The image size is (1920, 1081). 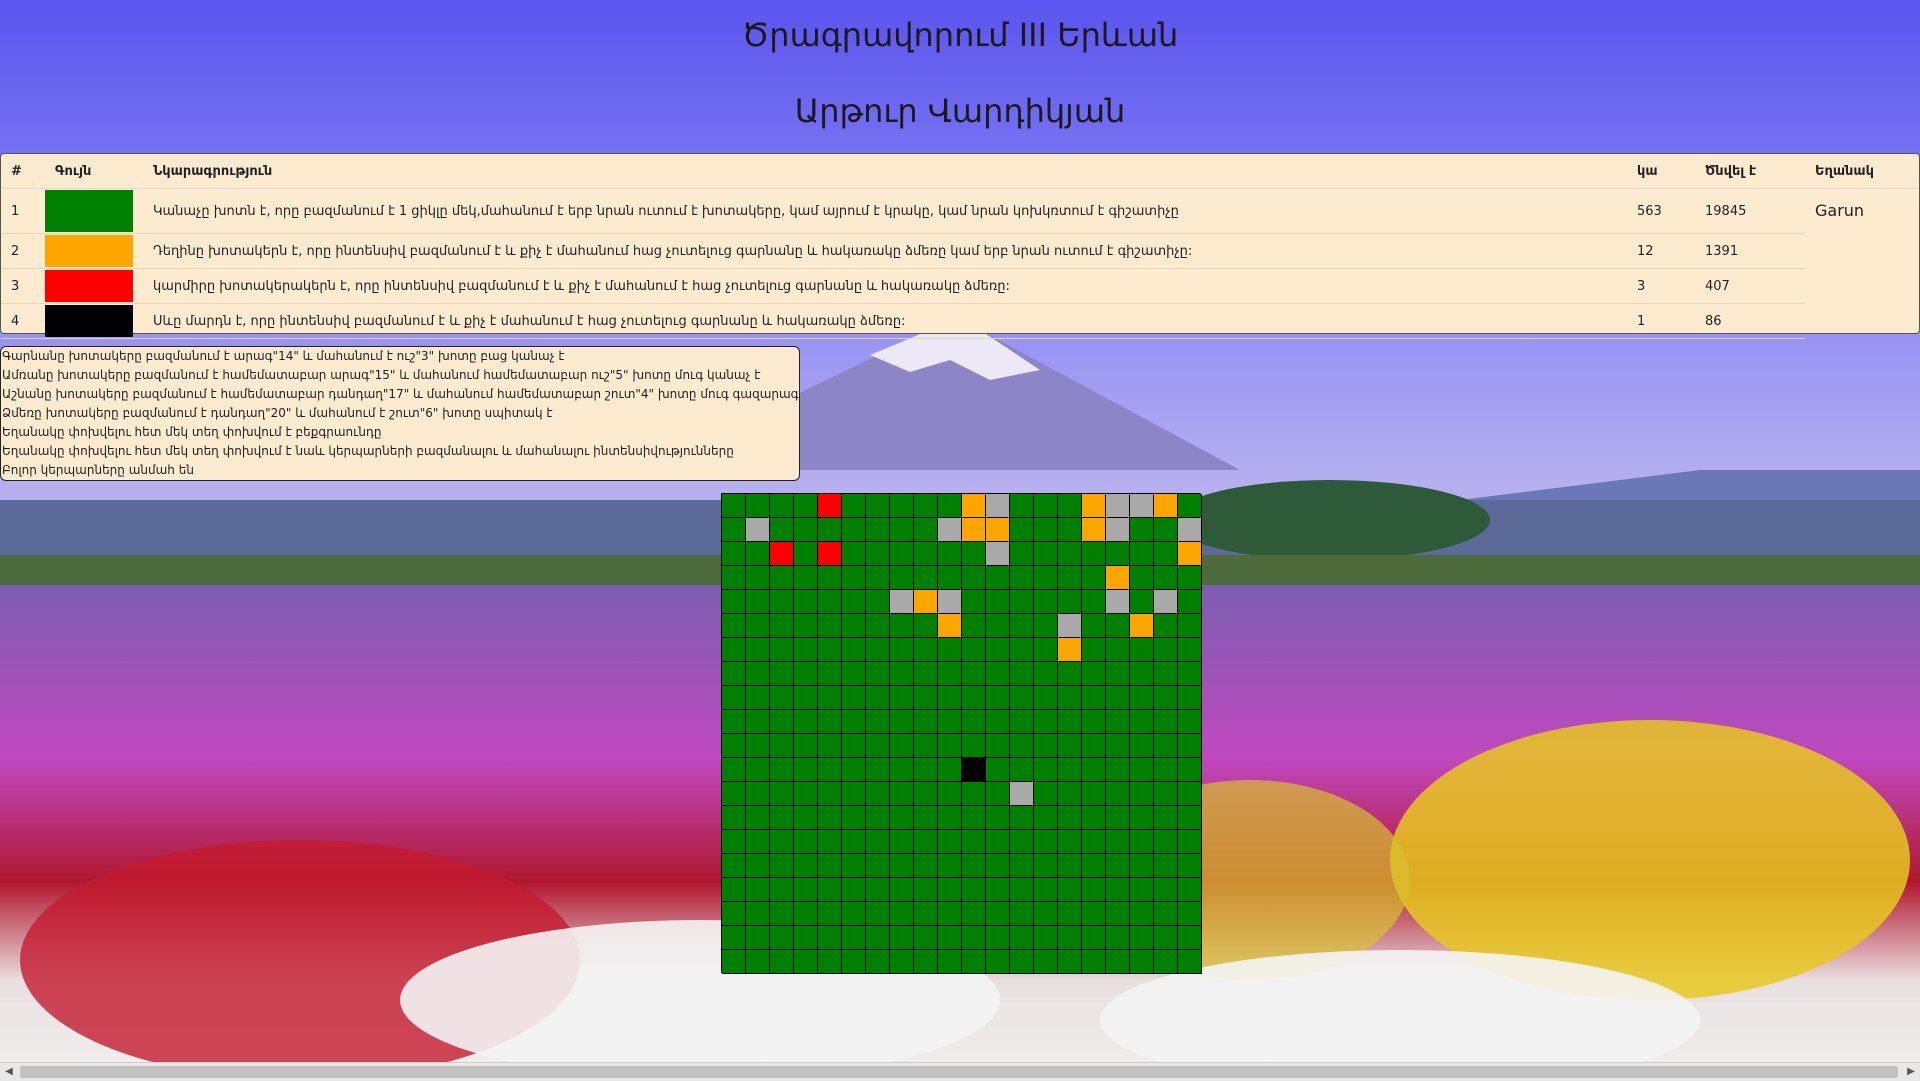 I want to click on horizontal-scrollbar: ◀ ▶, so click(x=960, y=1071).